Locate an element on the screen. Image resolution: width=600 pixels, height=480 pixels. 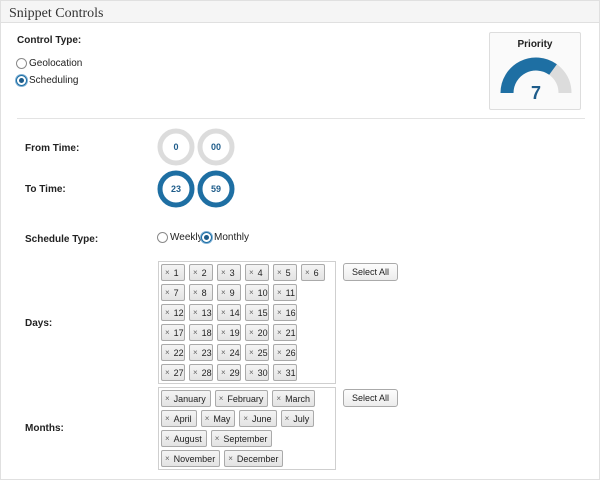
days-chip: × 22 is located at coordinates (173, 352).